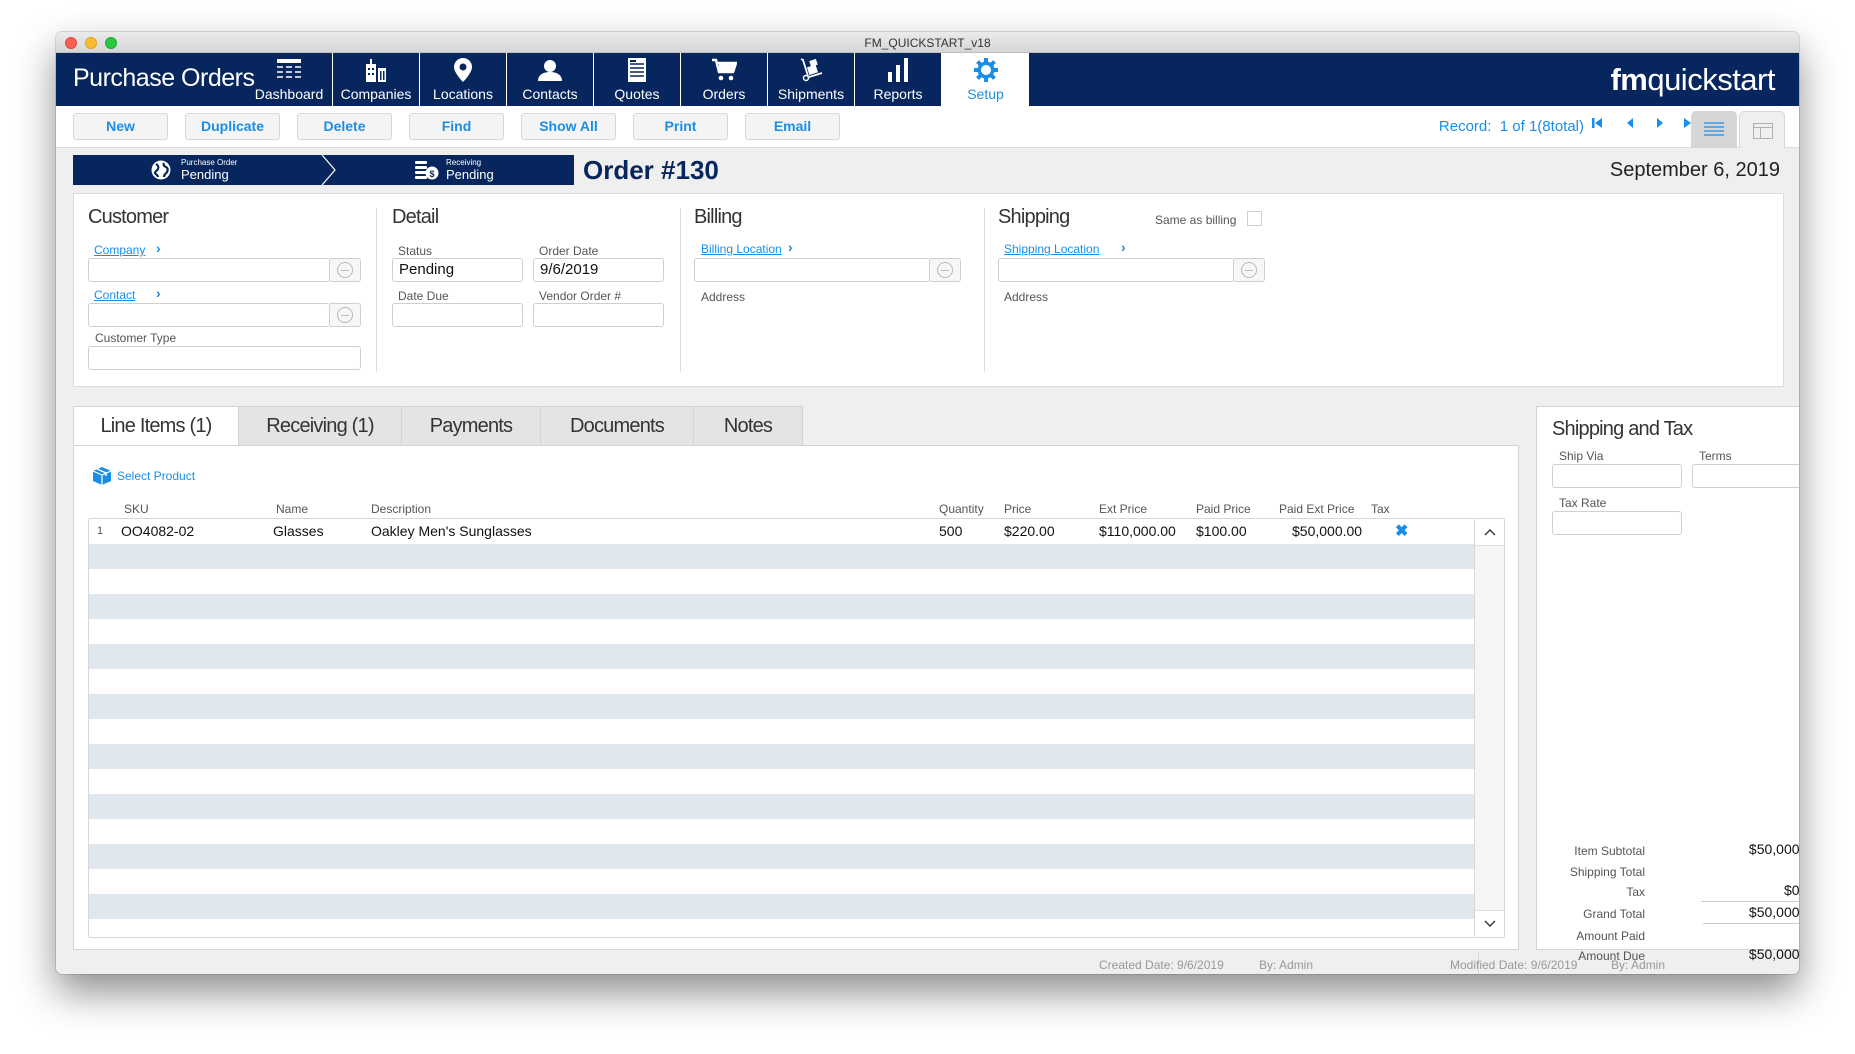  I want to click on grand-total-value: $50,000.00, so click(1773, 912).